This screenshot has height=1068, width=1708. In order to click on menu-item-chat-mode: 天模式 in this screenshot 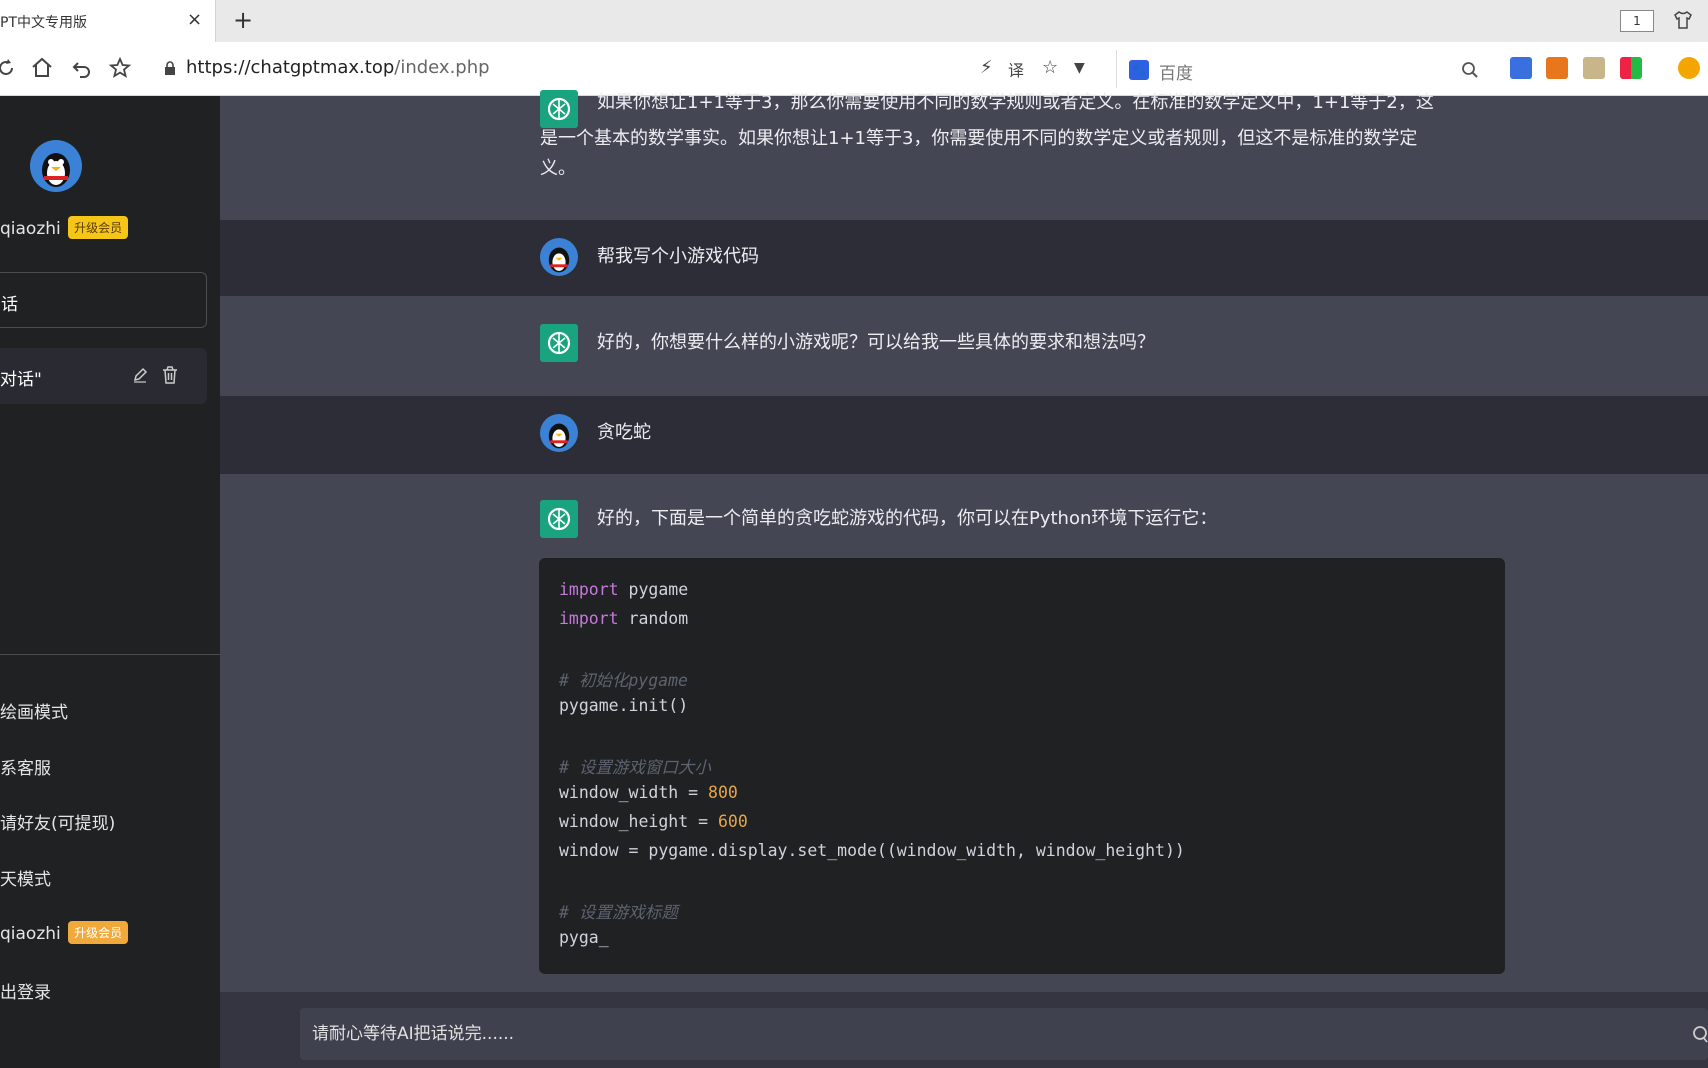, I will do `click(25, 877)`.